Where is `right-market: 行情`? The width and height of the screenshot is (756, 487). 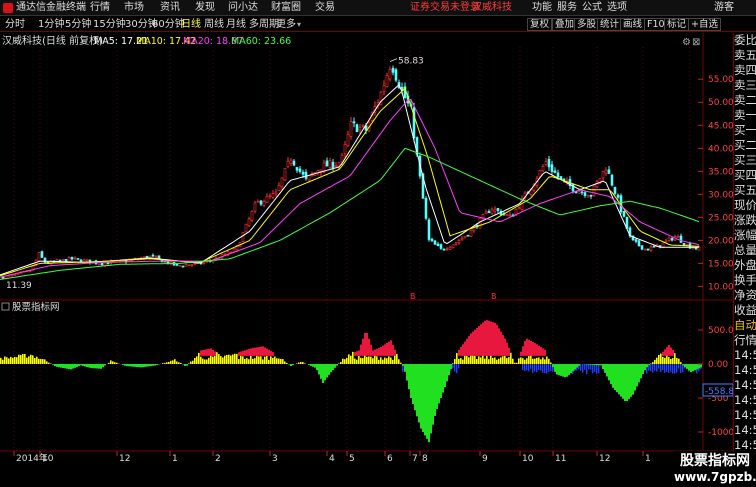 right-market: 行情 is located at coordinates (745, 340).